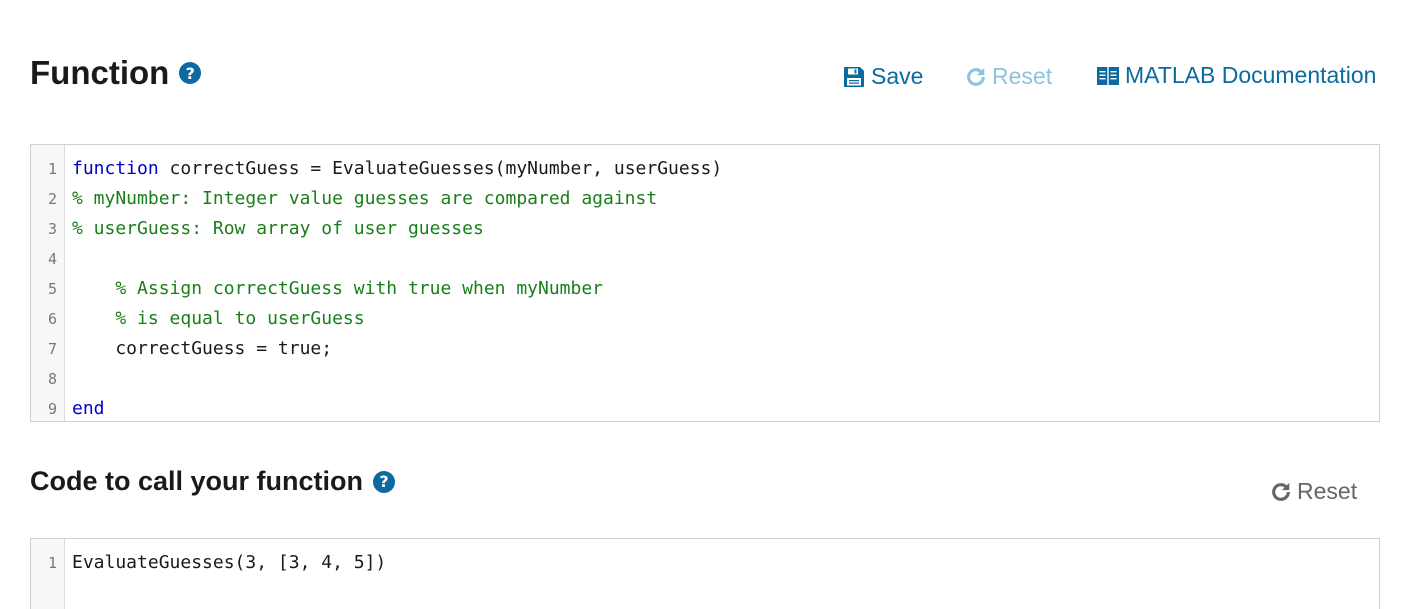  What do you see at coordinates (197, 481) in the screenshot?
I see `call-code-title-text: Code to call your function` at bounding box center [197, 481].